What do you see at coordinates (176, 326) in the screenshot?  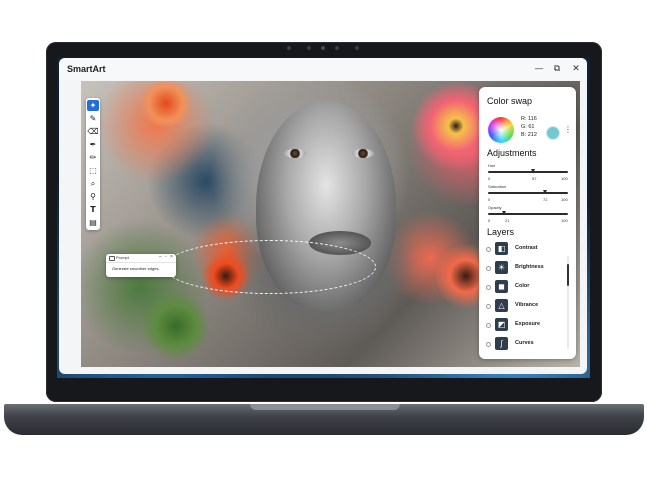 I see `green-leaves` at bounding box center [176, 326].